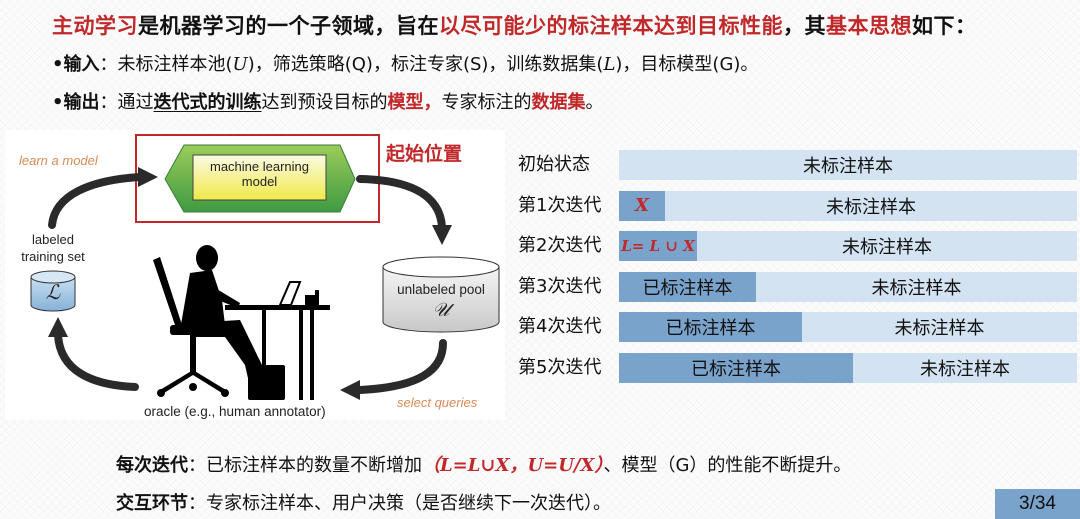  I want to click on update-formula: （L=L∪X，U=U/X）, so click(513, 465).